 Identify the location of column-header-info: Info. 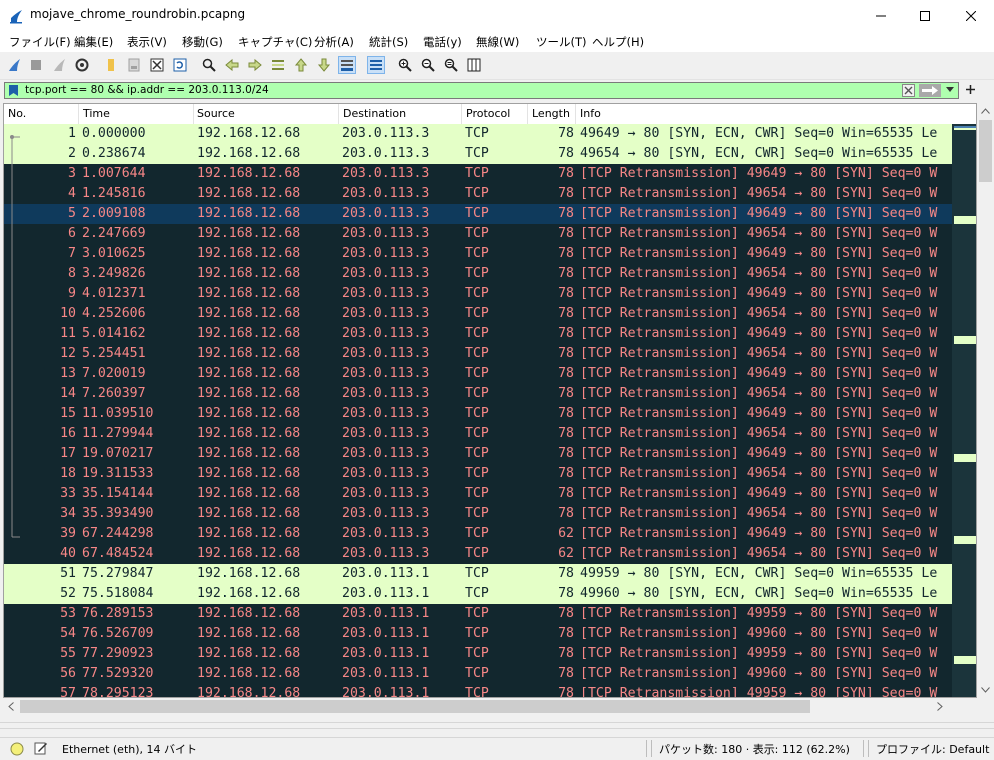
(590, 113).